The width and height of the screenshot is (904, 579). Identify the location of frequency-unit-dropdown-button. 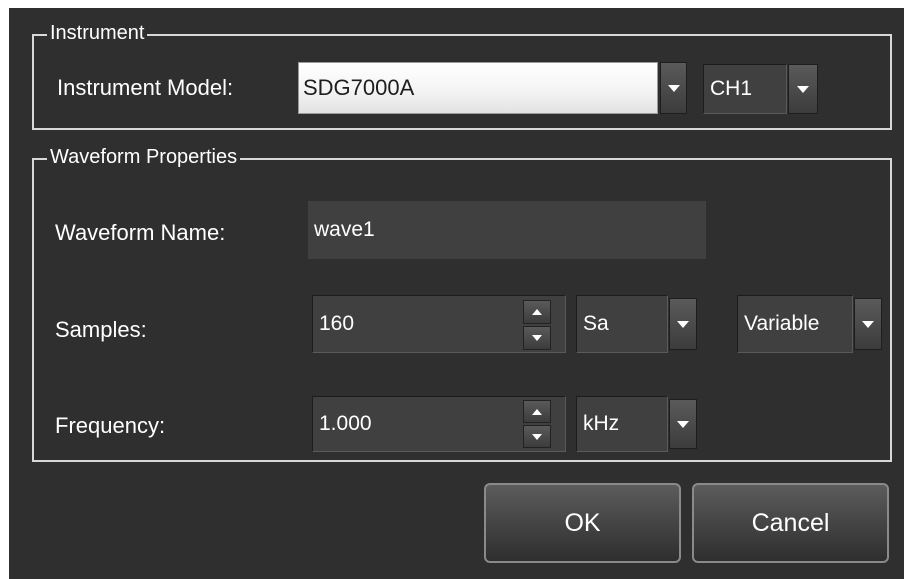
(683, 424).